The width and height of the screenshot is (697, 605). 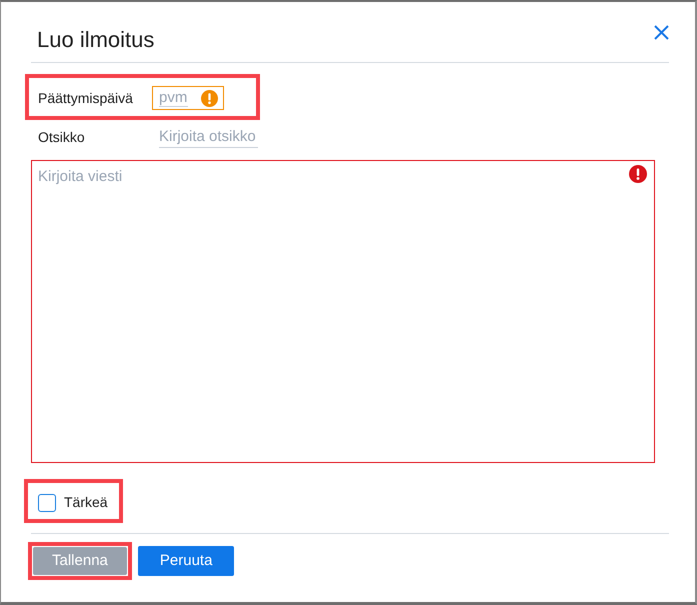 I want to click on close-button, so click(x=661, y=32).